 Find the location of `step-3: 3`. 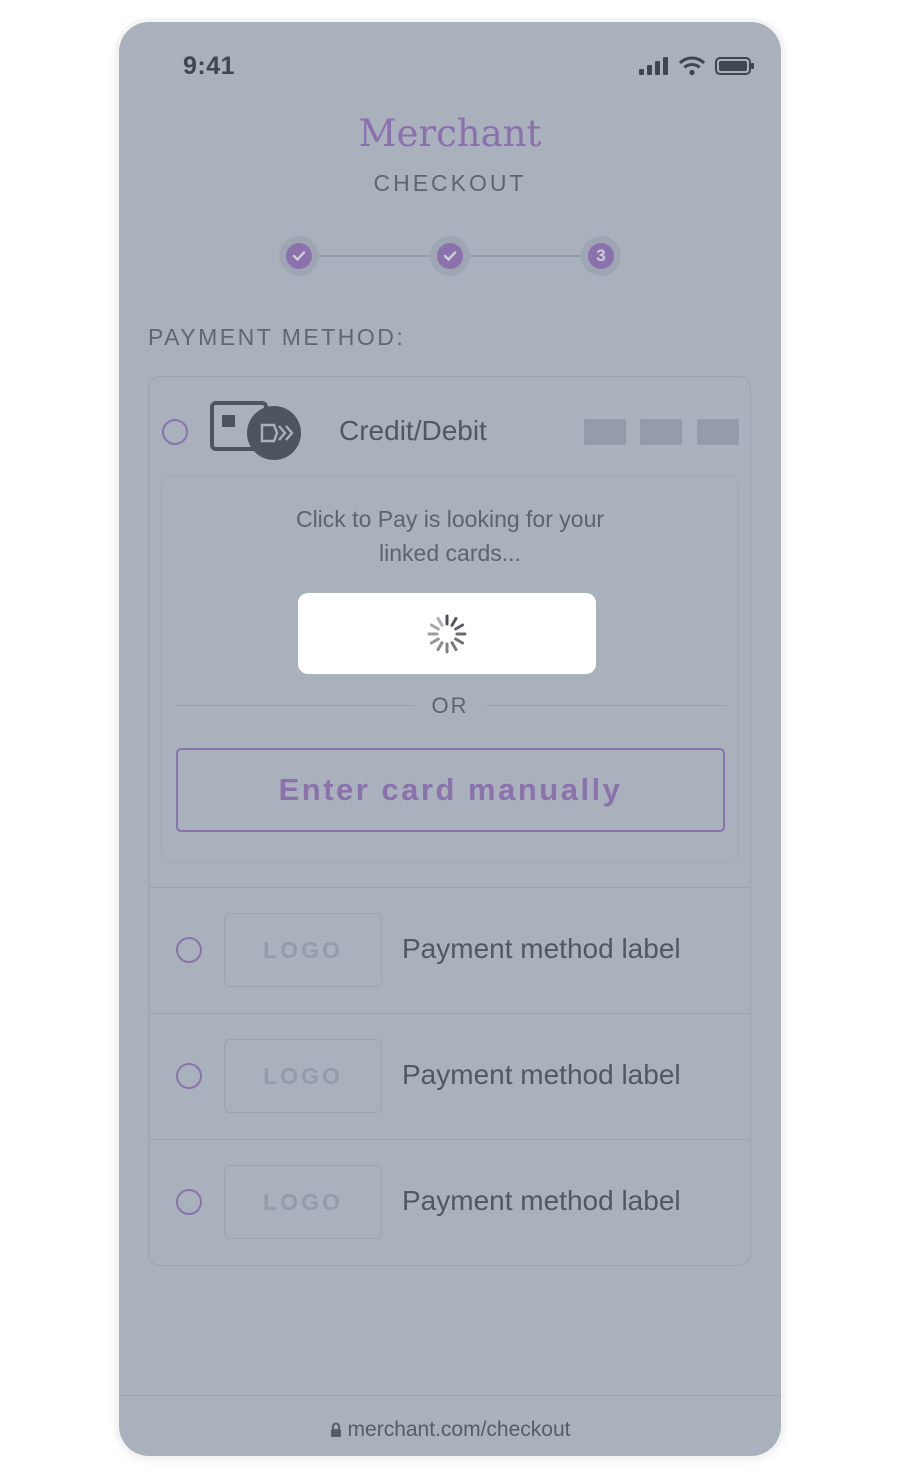

step-3: 3 is located at coordinates (601, 256).